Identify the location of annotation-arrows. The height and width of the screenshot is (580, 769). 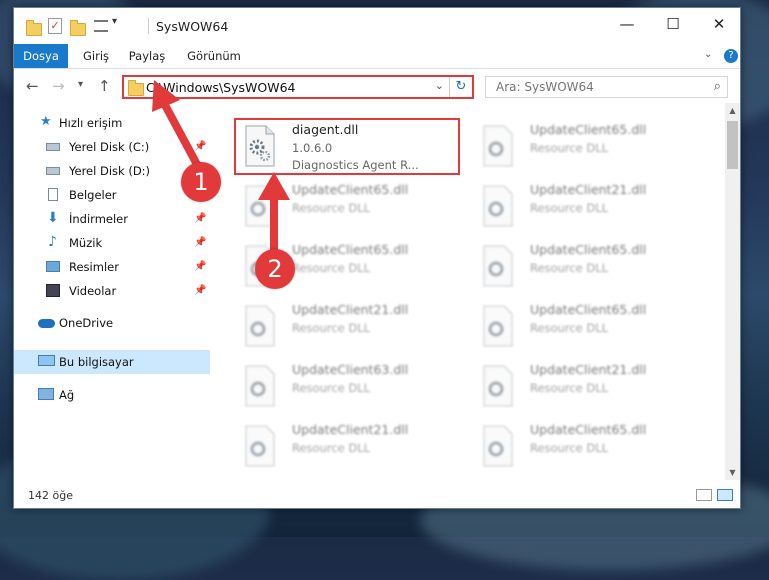
(221, 168).